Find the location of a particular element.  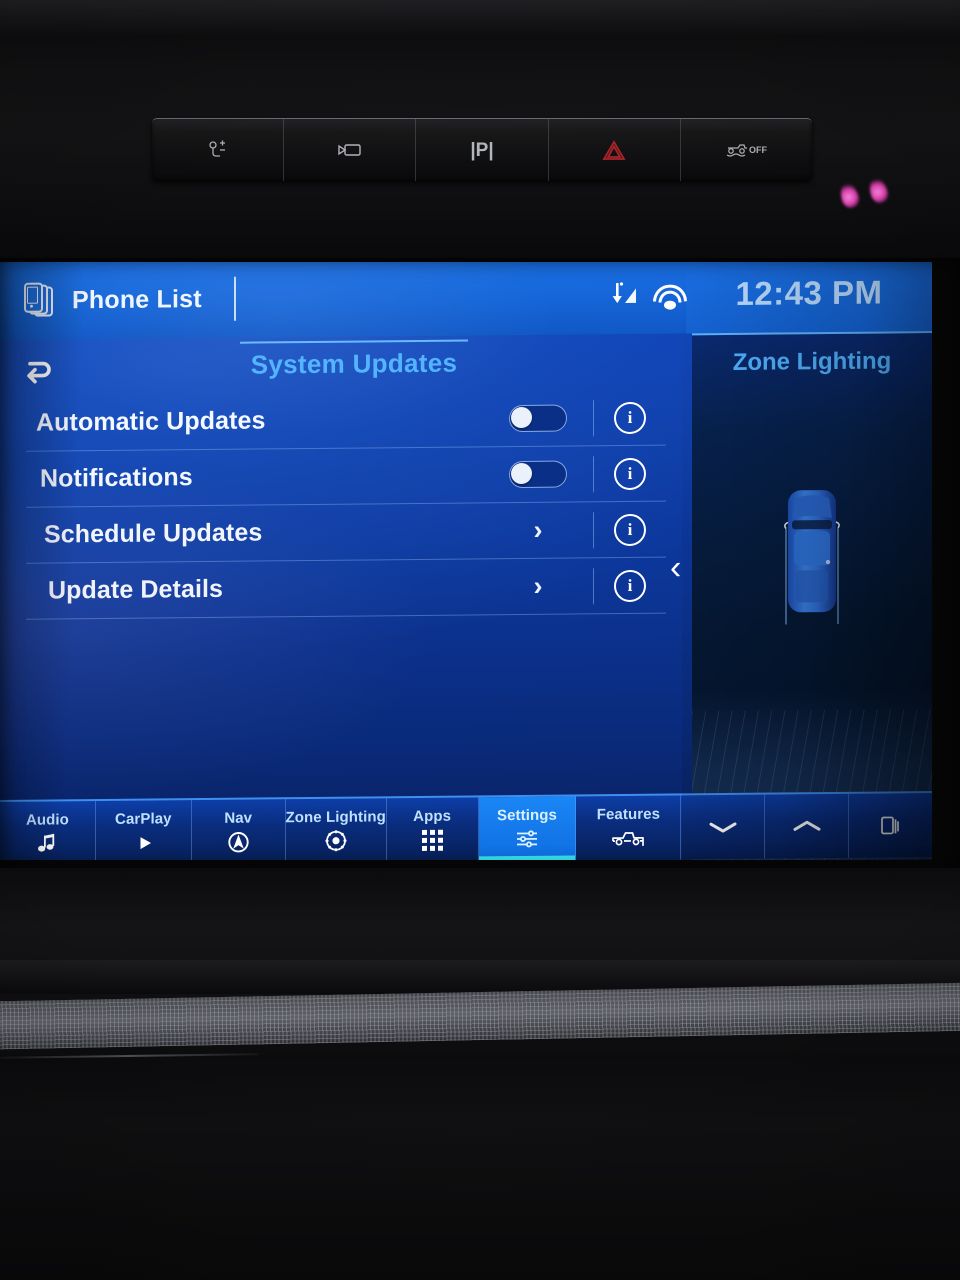

ambient-light-accent is located at coordinates (871, 193).